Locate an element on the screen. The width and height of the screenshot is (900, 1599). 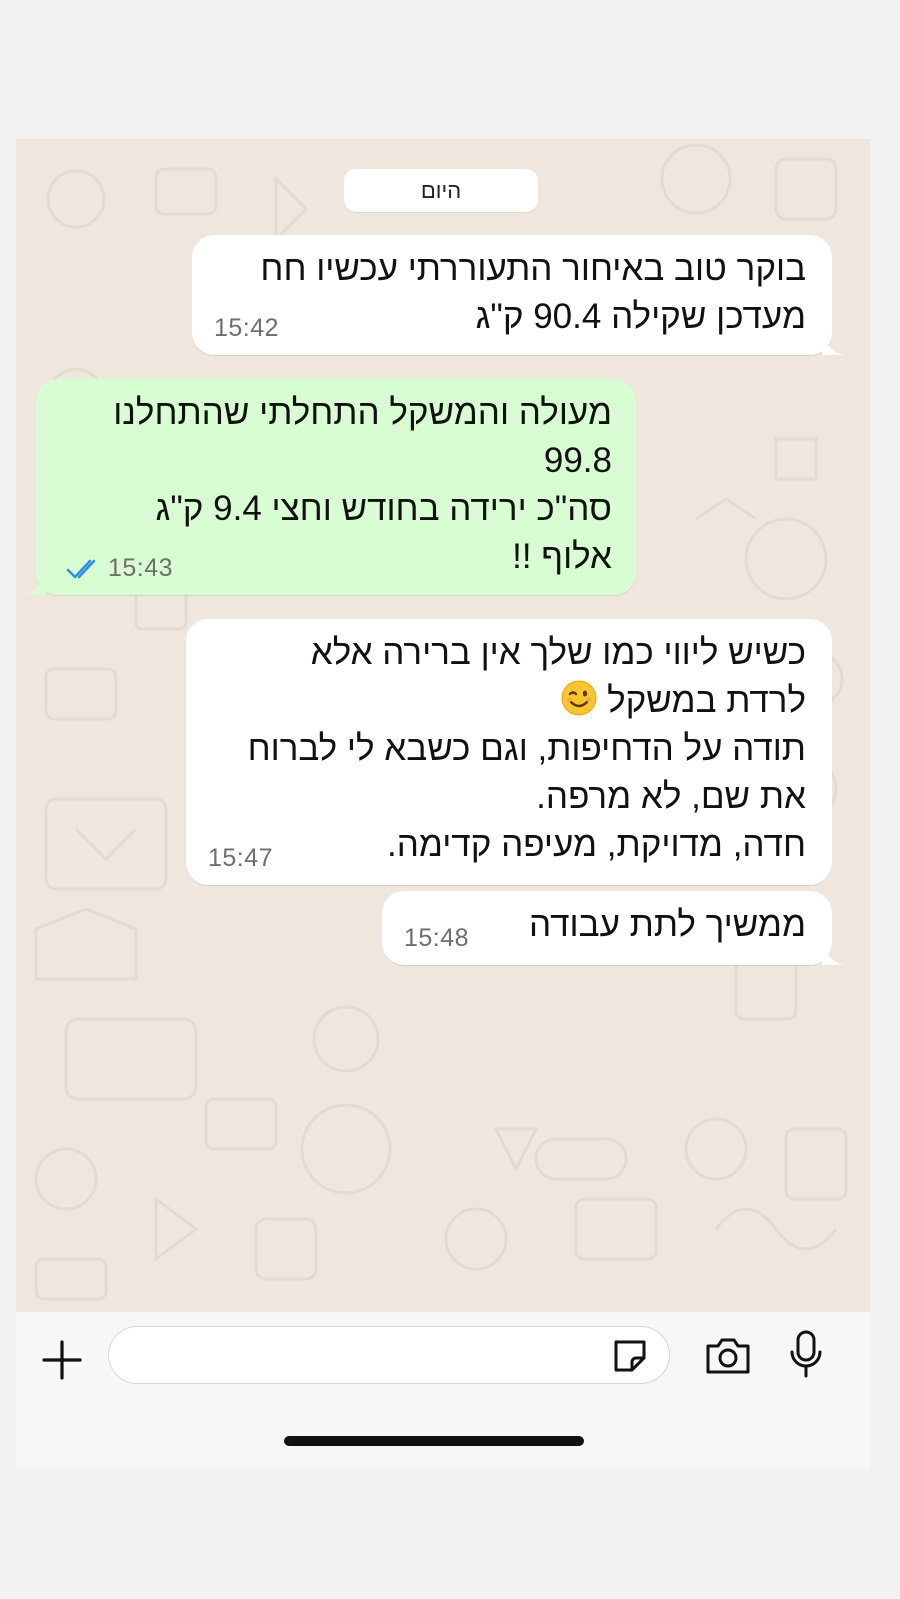
message-meta: 15:47 is located at coordinates (240, 858).